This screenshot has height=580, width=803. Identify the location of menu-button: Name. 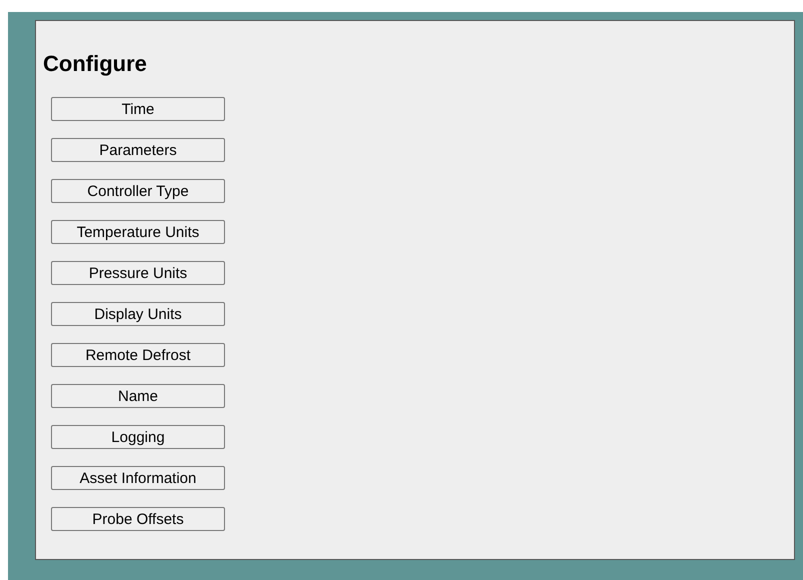
(138, 396).